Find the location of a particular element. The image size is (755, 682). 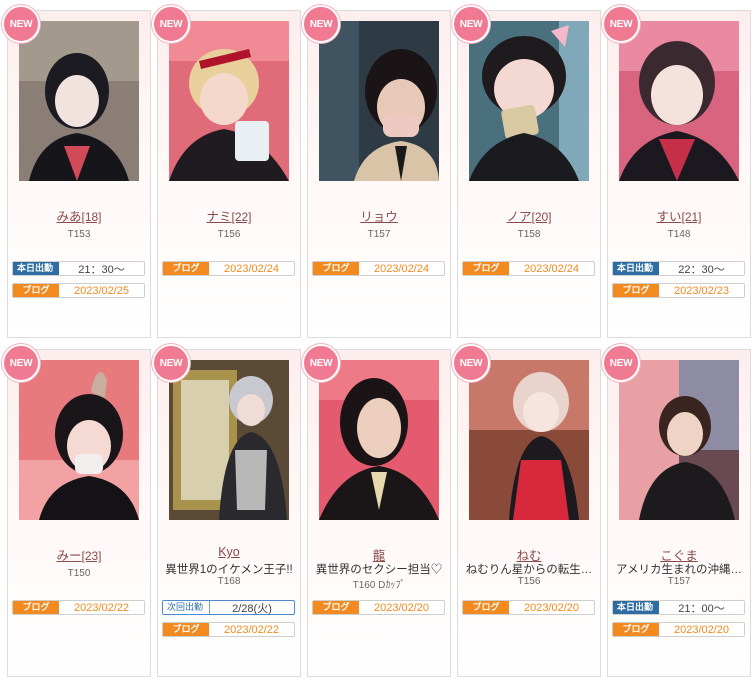

blog-date: 2023/02/25 is located at coordinates (101, 291).